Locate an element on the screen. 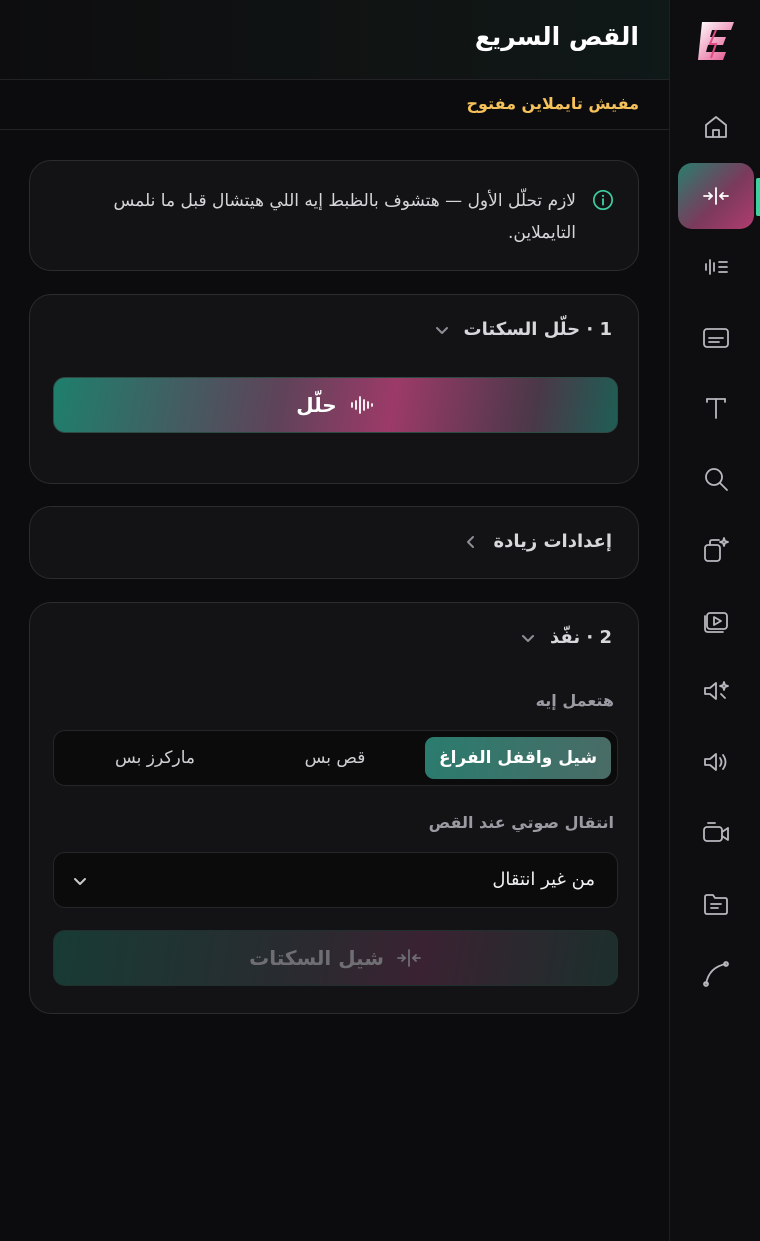  extra-settings-header: إعدادات زيادة is located at coordinates (537, 541).